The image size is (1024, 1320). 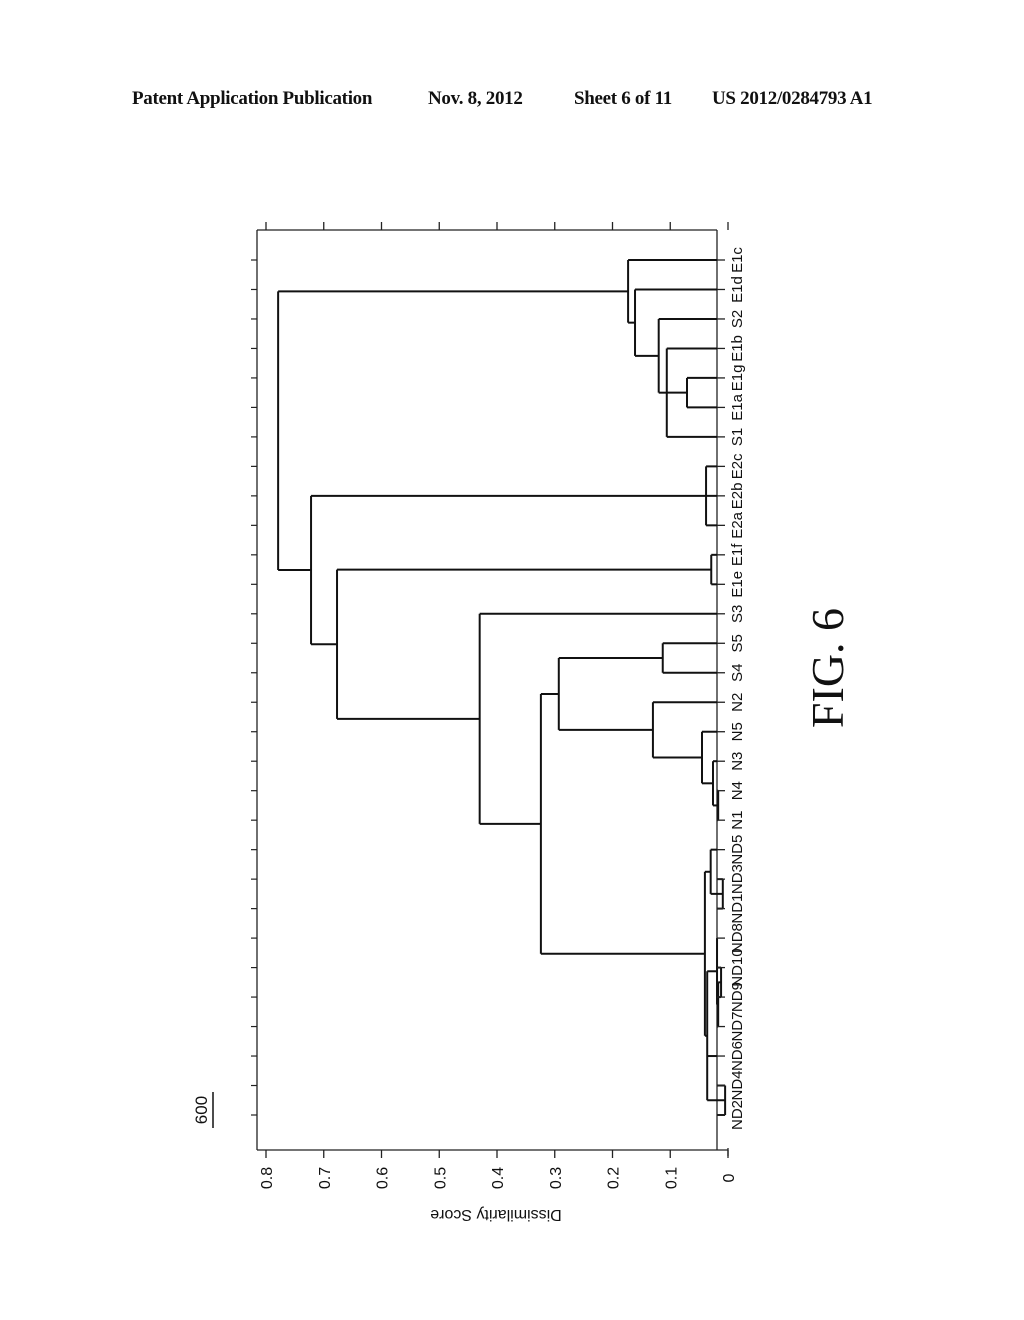 What do you see at coordinates (737, 790) in the screenshot?
I see `leaf-label: N4` at bounding box center [737, 790].